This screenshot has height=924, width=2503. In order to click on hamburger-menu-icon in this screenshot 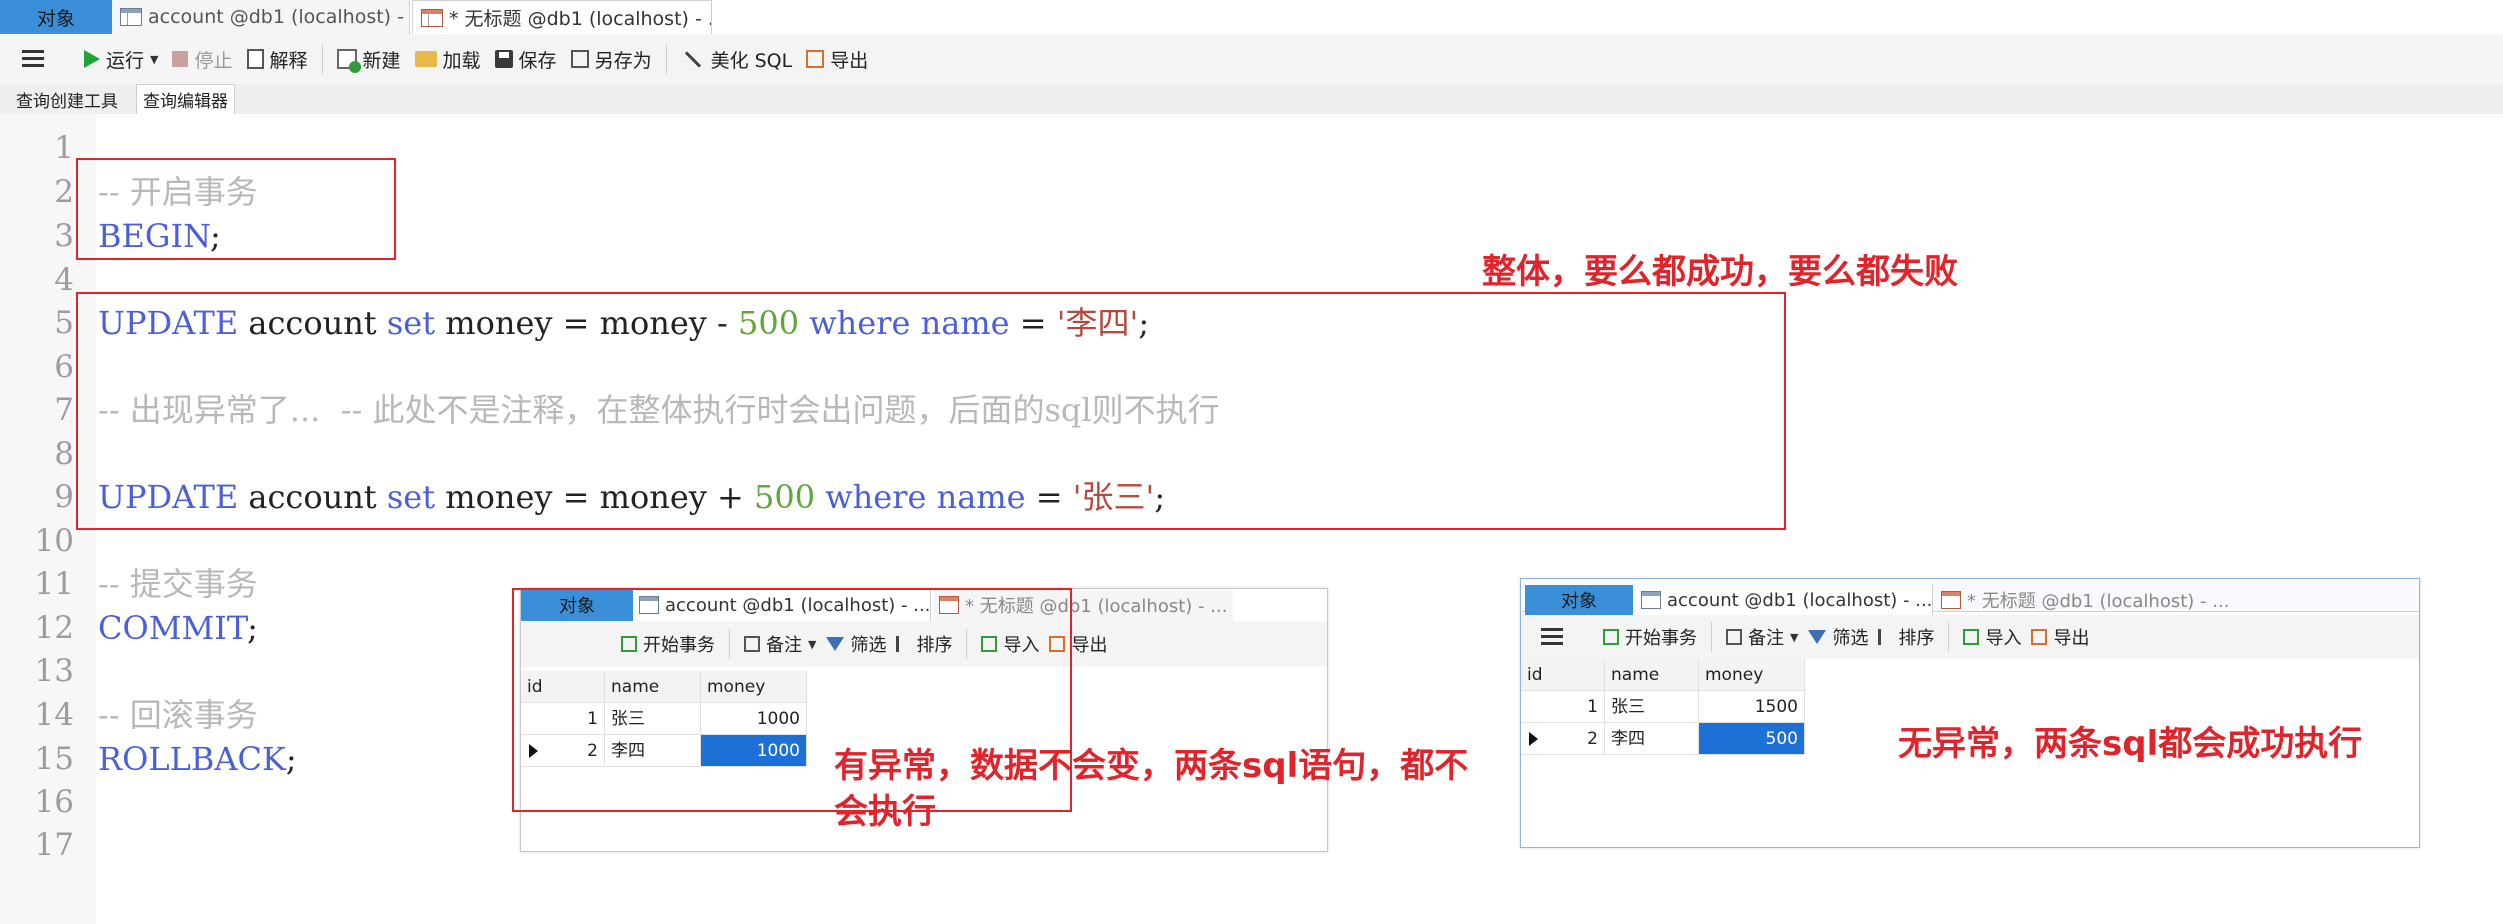, I will do `click(1552, 637)`.